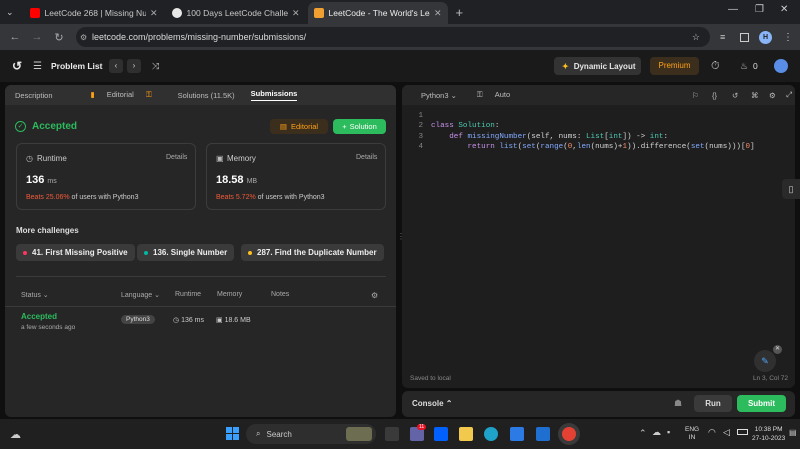  What do you see at coordinates (722, 37) in the screenshot?
I see `media-icon: ≡` at bounding box center [722, 37].